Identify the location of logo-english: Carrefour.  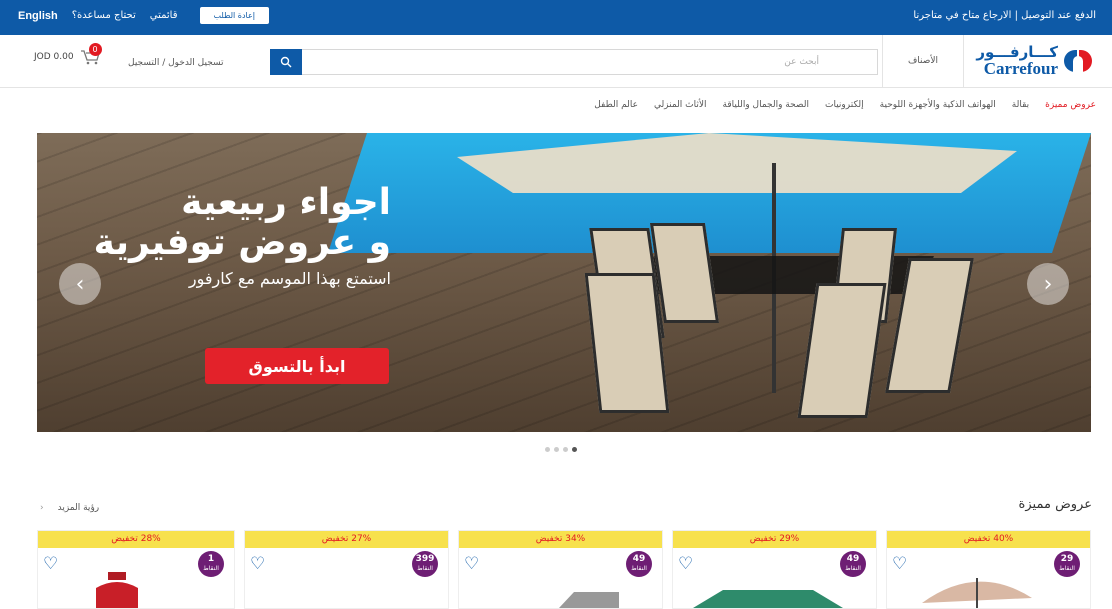
(1020, 68).